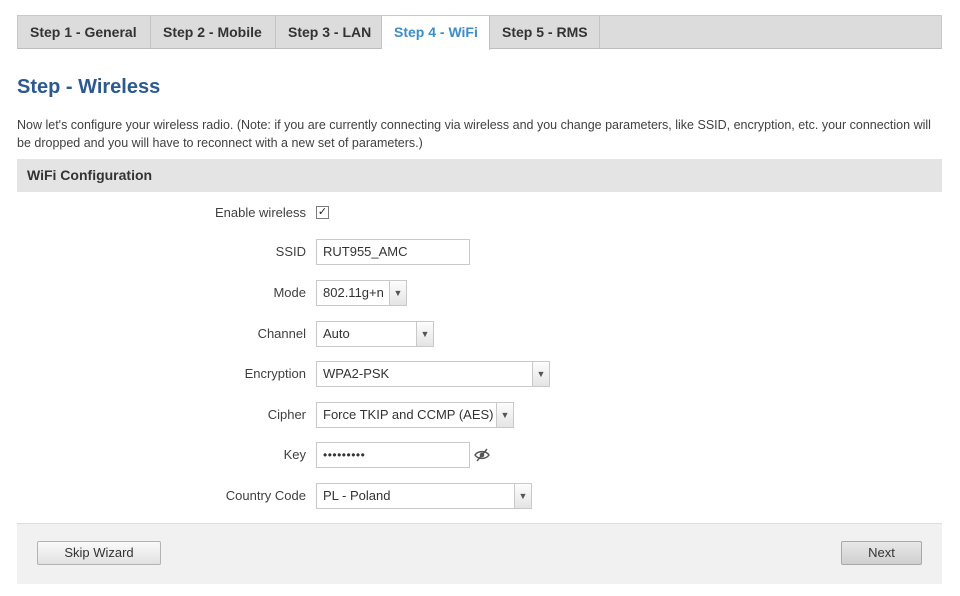 This screenshot has width=960, height=596. What do you see at coordinates (479, 334) in the screenshot?
I see `channel-row: Channel Auto ▼` at bounding box center [479, 334].